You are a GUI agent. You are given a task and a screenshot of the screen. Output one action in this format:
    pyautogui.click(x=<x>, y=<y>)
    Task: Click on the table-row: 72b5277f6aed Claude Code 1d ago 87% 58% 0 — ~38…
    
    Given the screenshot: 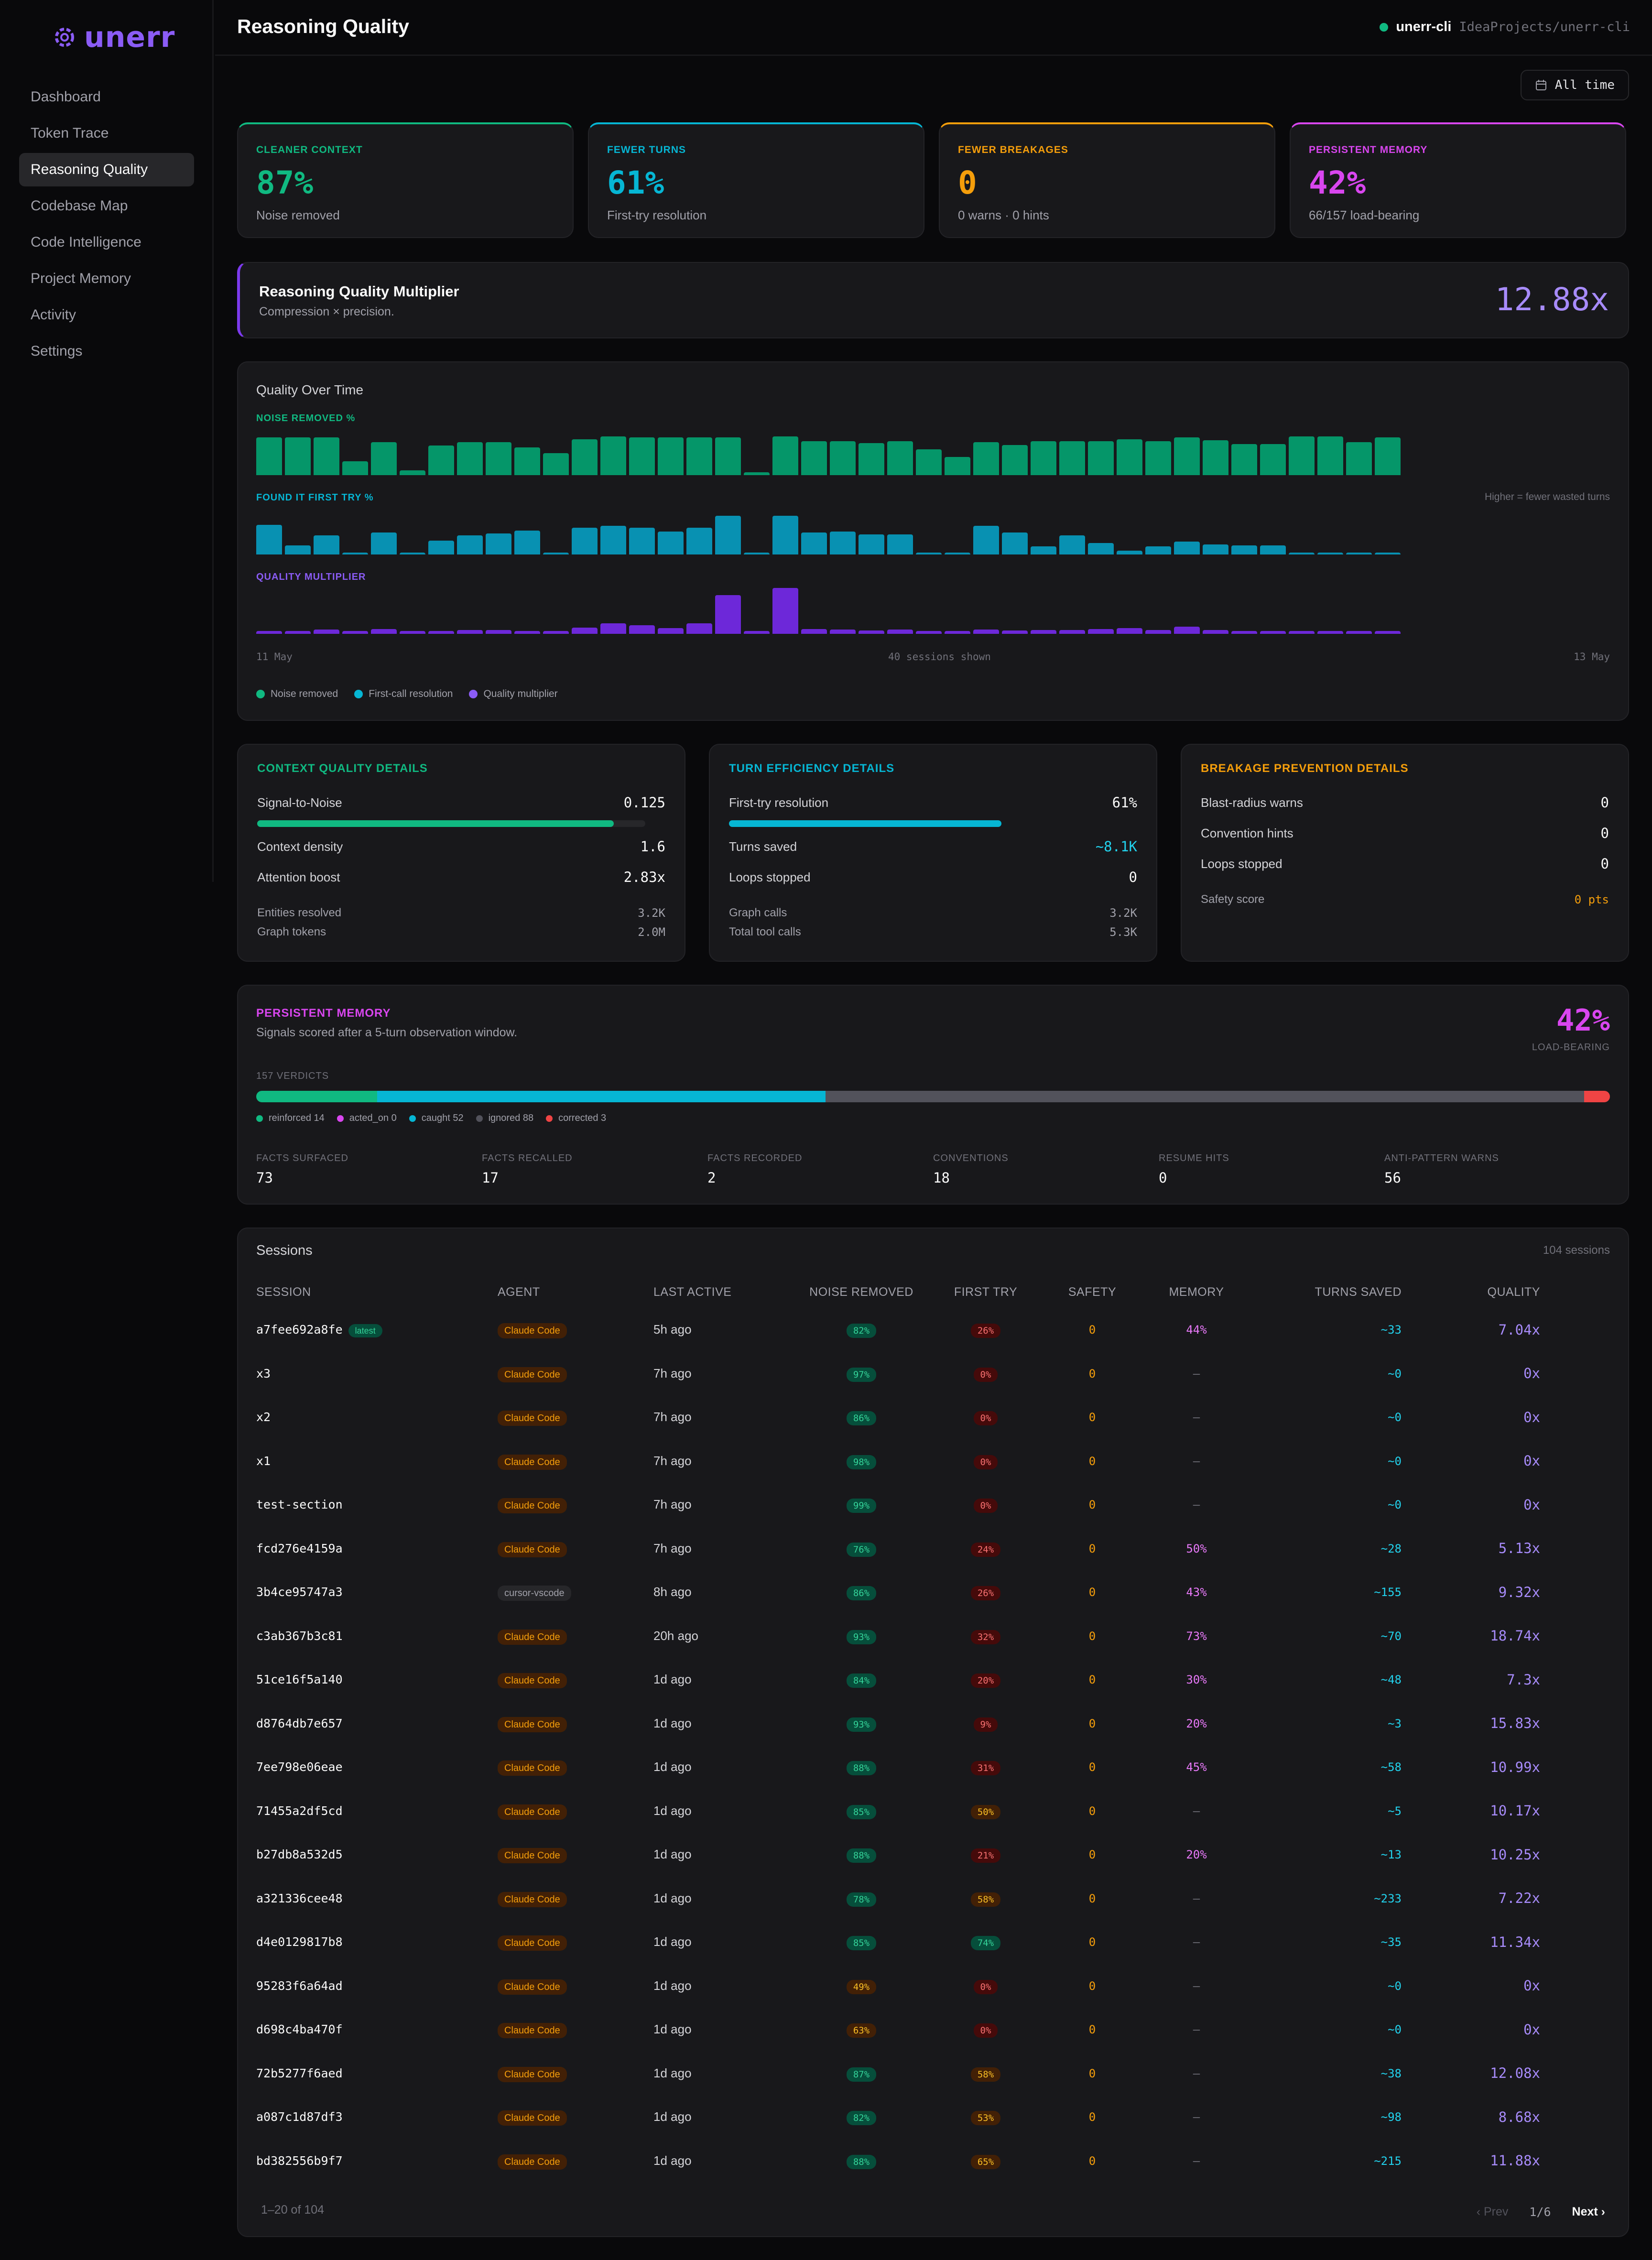 What is the action you would take?
    pyautogui.click(x=934, y=2074)
    